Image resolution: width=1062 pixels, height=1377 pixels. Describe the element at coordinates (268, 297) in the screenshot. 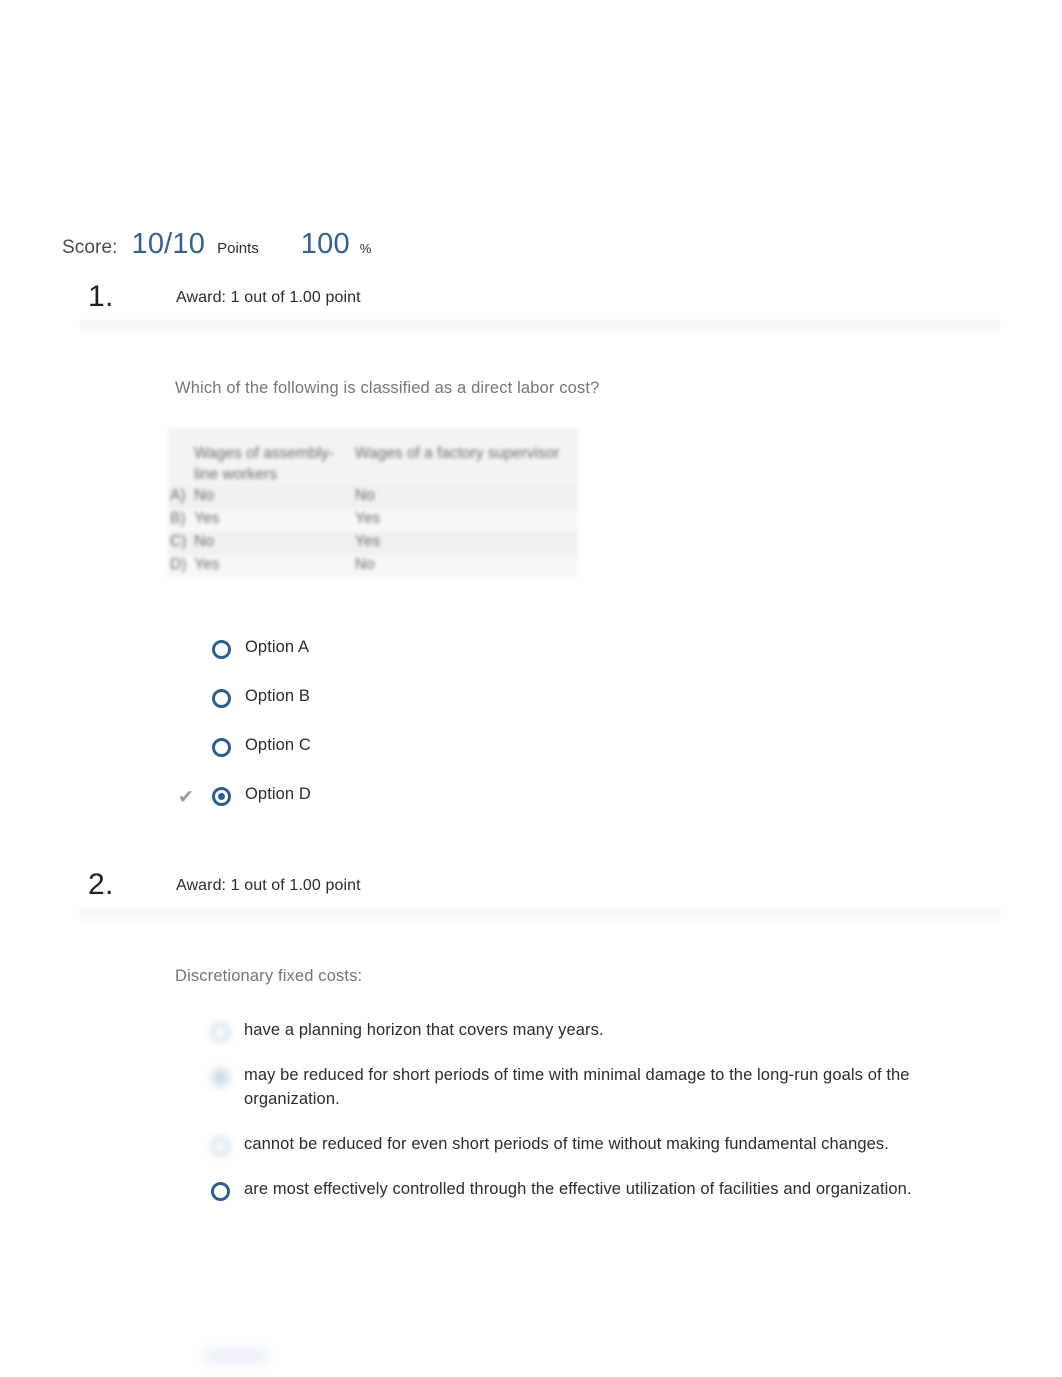

I see `question-1-award: Award: 1 out of 1.00 point` at that location.